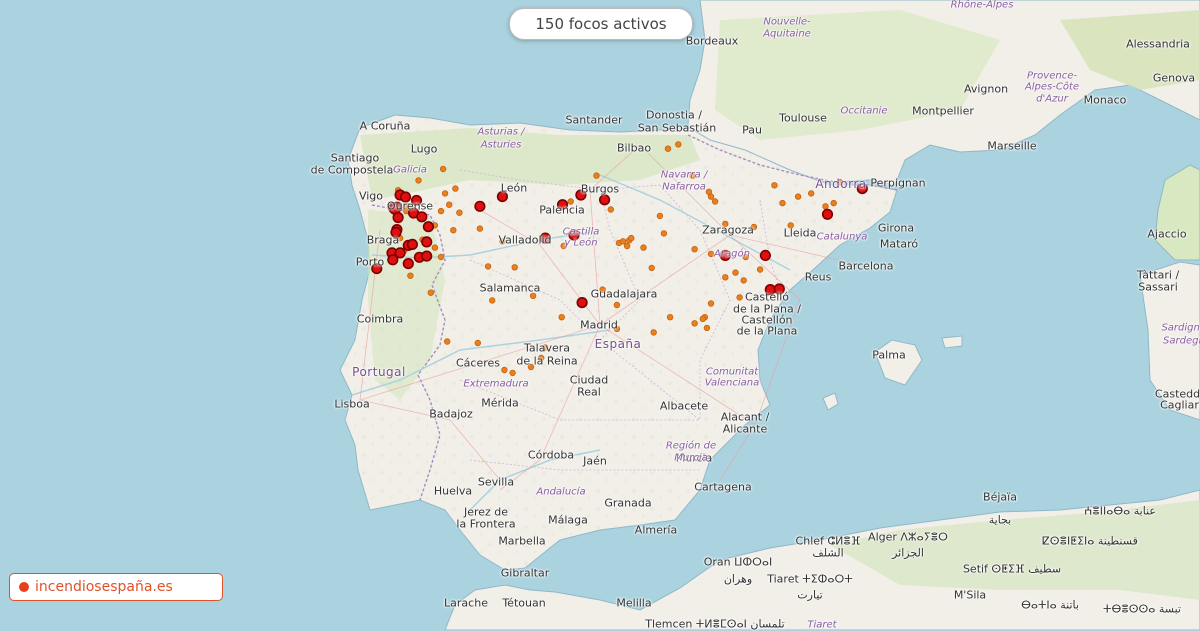 This screenshot has height=631, width=1200. What do you see at coordinates (982, 5) in the screenshot?
I see `region-label-rhone: Rhône-Alpes` at bounding box center [982, 5].